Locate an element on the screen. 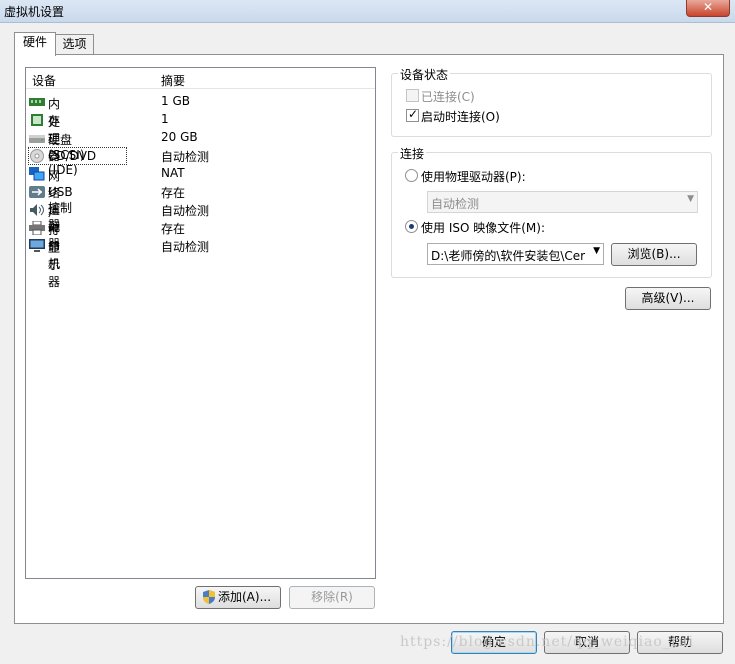 The image size is (735, 664). close-icon: ✕ is located at coordinates (708, 7).